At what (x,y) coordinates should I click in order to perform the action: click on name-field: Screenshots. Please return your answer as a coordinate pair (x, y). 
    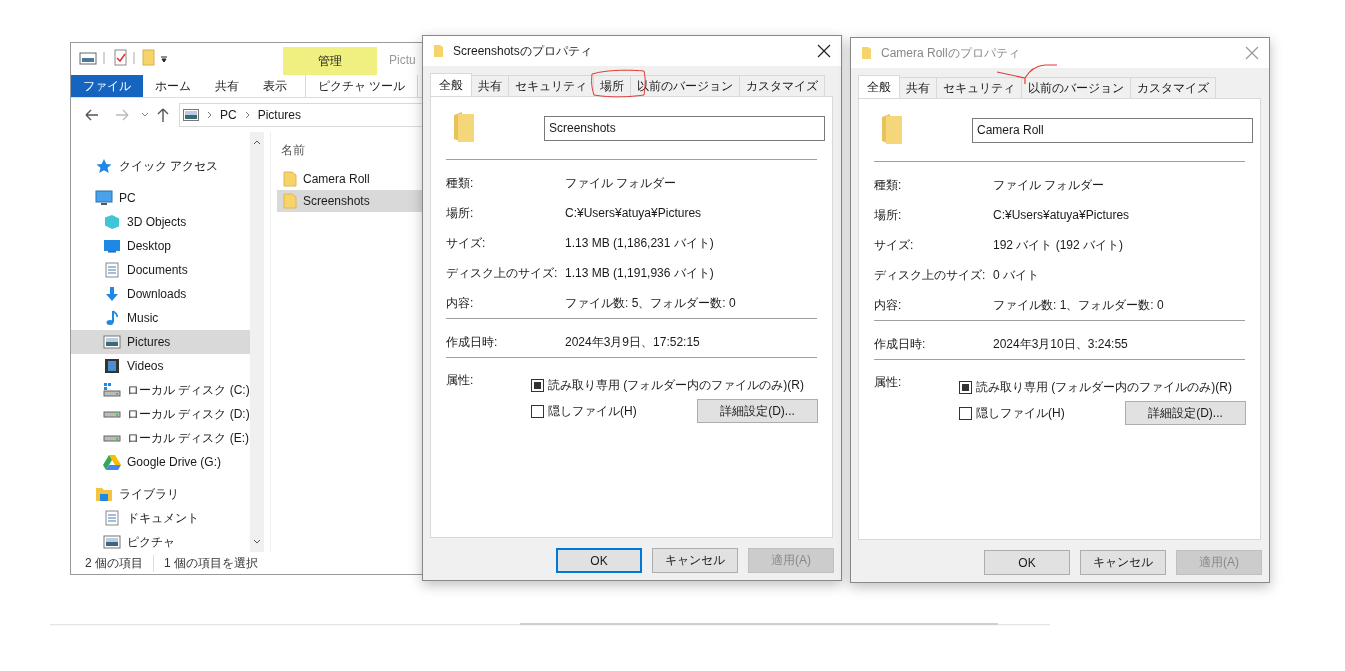
    Looking at the image, I should click on (684, 128).